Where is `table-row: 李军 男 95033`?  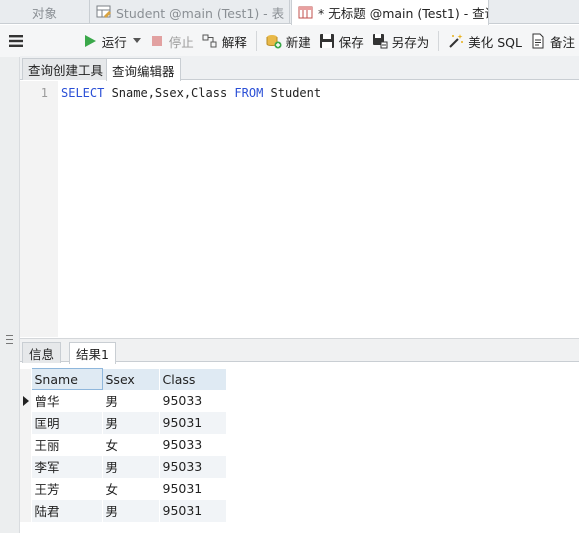
table-row: 李军 男 95033 is located at coordinates (123, 466).